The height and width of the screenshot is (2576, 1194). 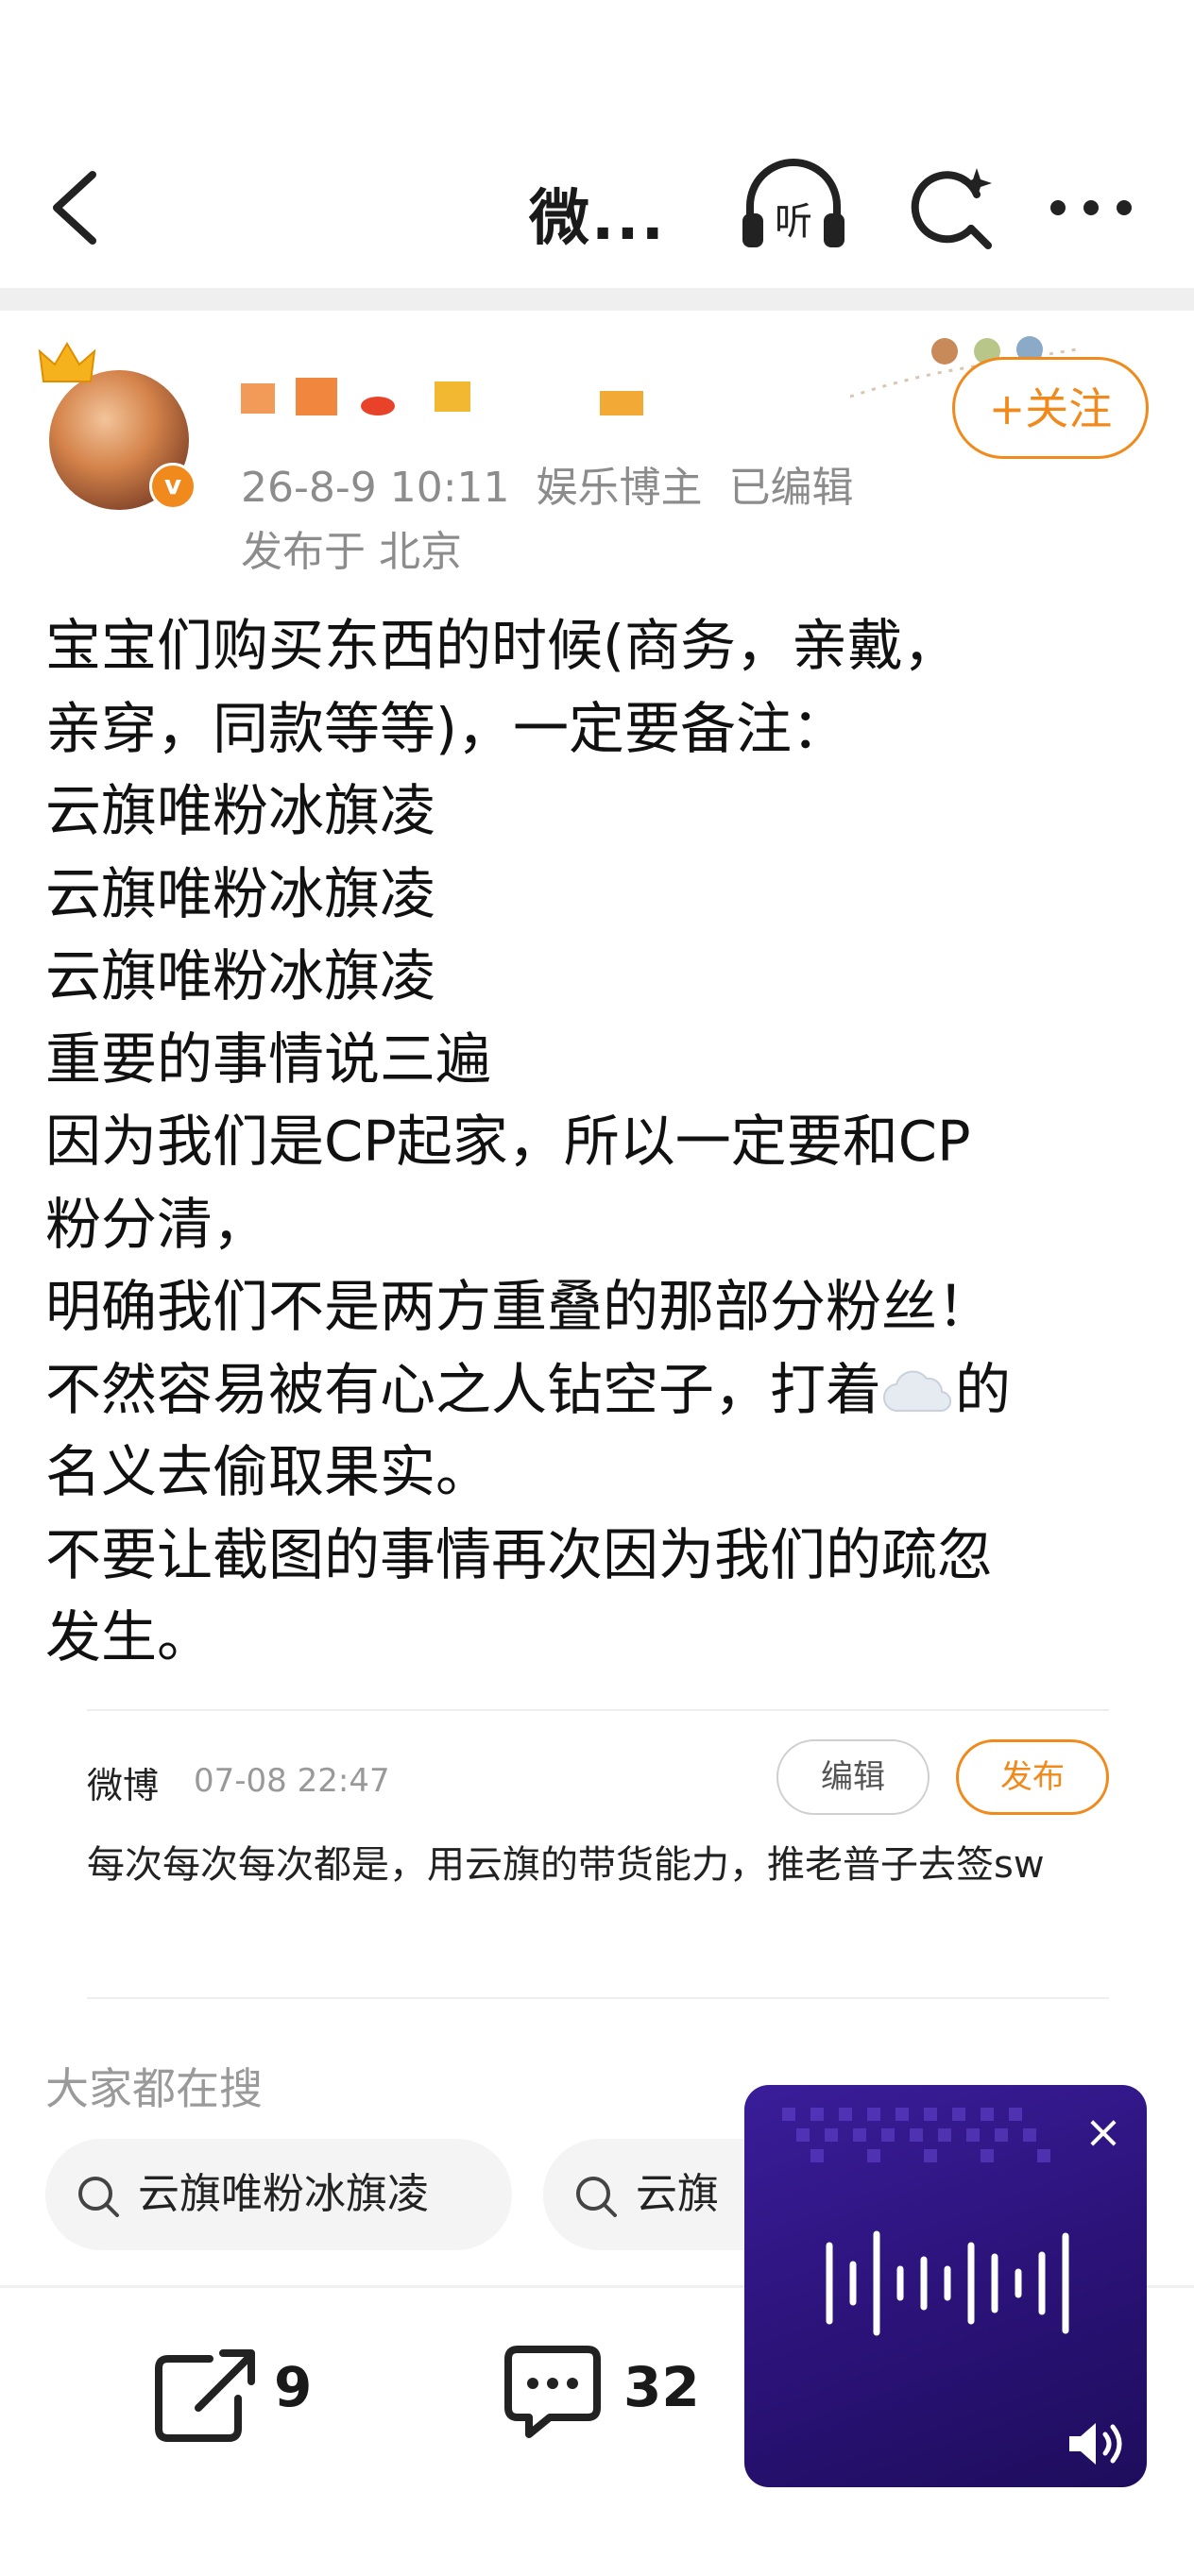 What do you see at coordinates (76, 207) in the screenshot?
I see `back-icon` at bounding box center [76, 207].